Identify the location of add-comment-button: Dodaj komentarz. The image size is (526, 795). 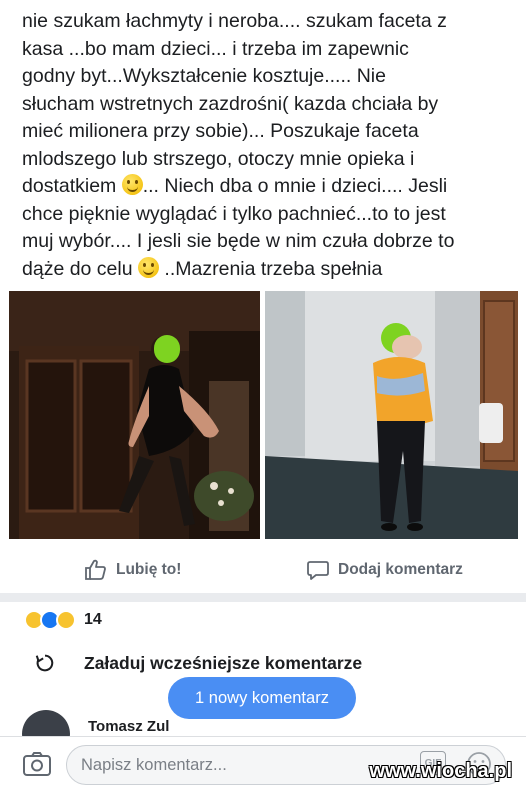
(384, 570).